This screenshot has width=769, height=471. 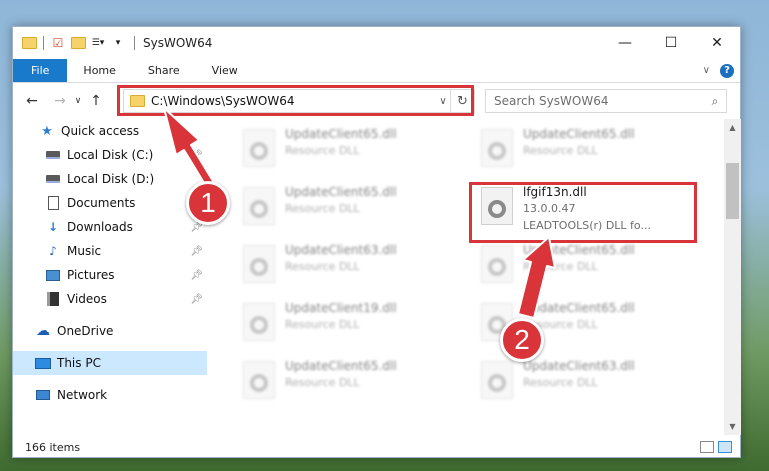 I want to click on search-box: Search SysWOW64 ⌕, so click(x=606, y=101).